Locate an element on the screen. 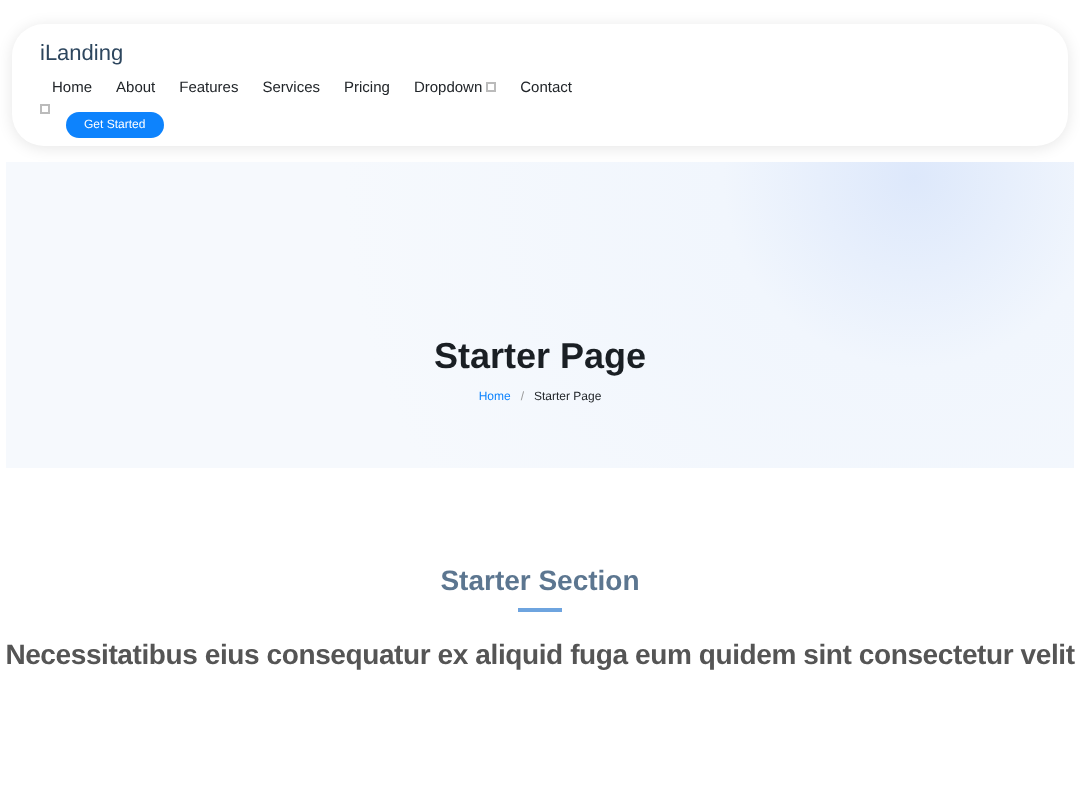  logo: iLanding is located at coordinates (546, 54).